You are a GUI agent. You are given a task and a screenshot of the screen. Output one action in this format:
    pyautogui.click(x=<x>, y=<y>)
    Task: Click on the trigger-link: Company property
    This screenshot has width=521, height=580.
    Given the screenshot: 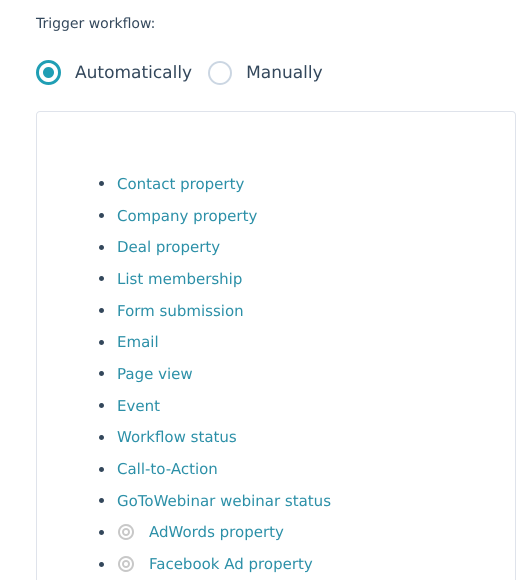 What is the action you would take?
    pyautogui.click(x=187, y=215)
    